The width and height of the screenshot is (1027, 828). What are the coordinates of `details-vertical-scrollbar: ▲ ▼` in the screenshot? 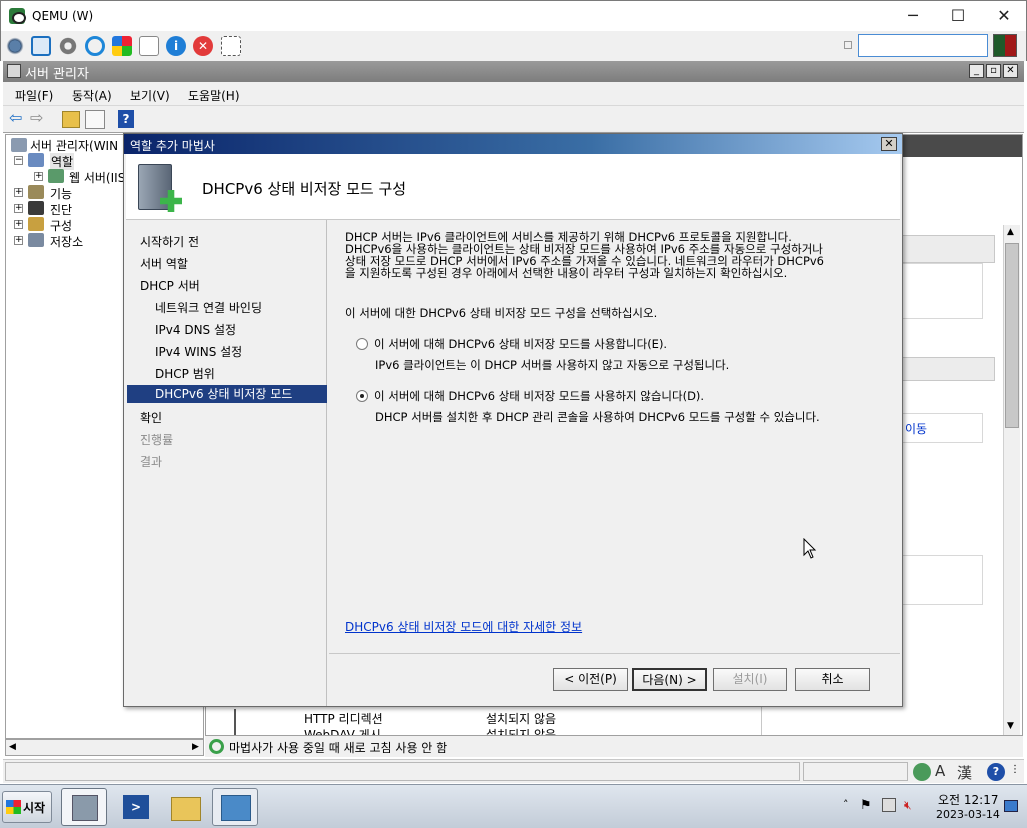 It's located at (1011, 480).